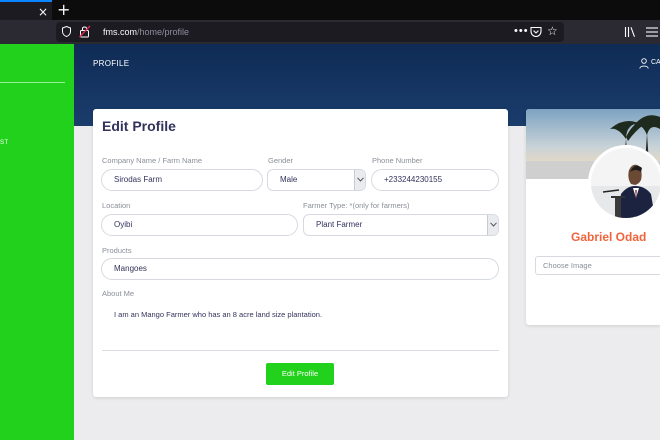  Describe the element at coordinates (120, 32) in the screenshot. I see `url-host: fms.com` at that location.